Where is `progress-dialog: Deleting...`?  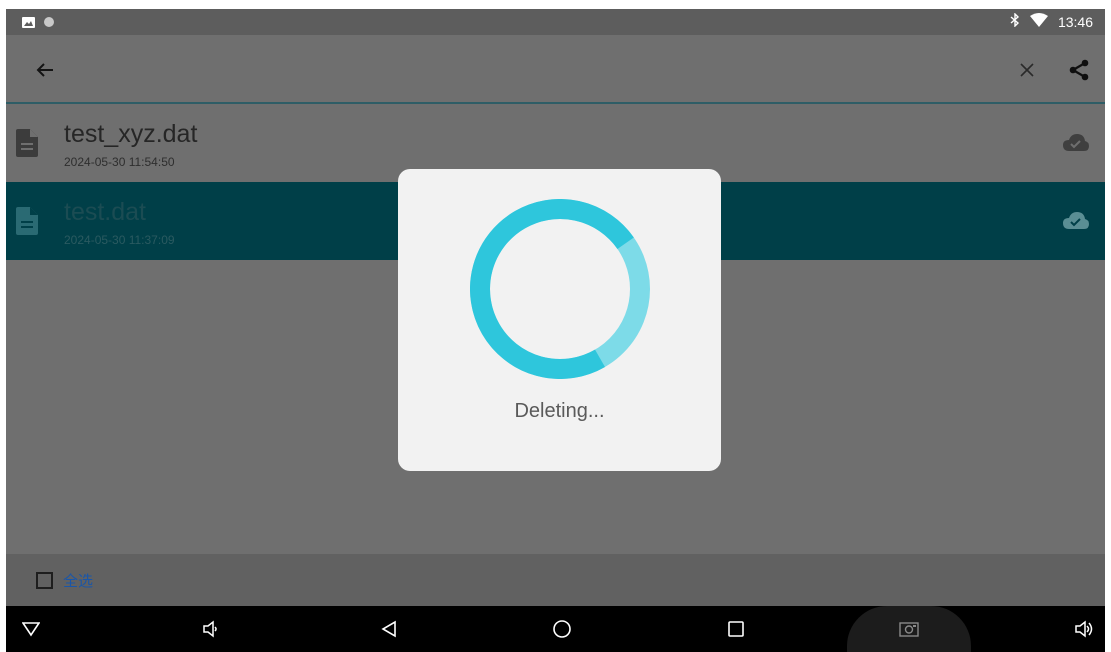
progress-dialog: Deleting... is located at coordinates (559, 320).